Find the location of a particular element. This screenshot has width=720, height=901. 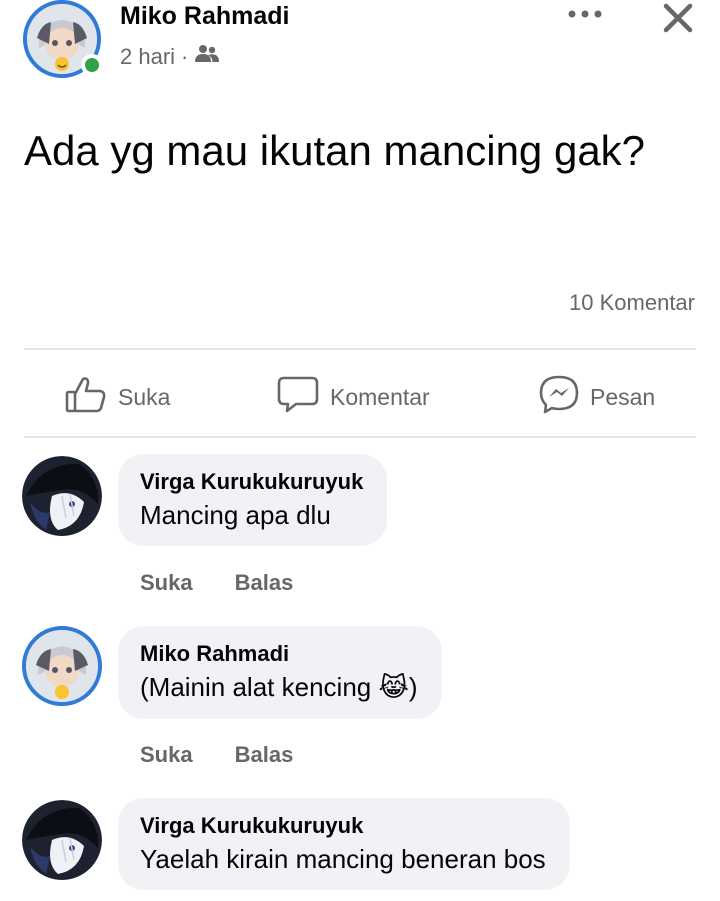

send-message-button: Pesan is located at coordinates (596, 397).